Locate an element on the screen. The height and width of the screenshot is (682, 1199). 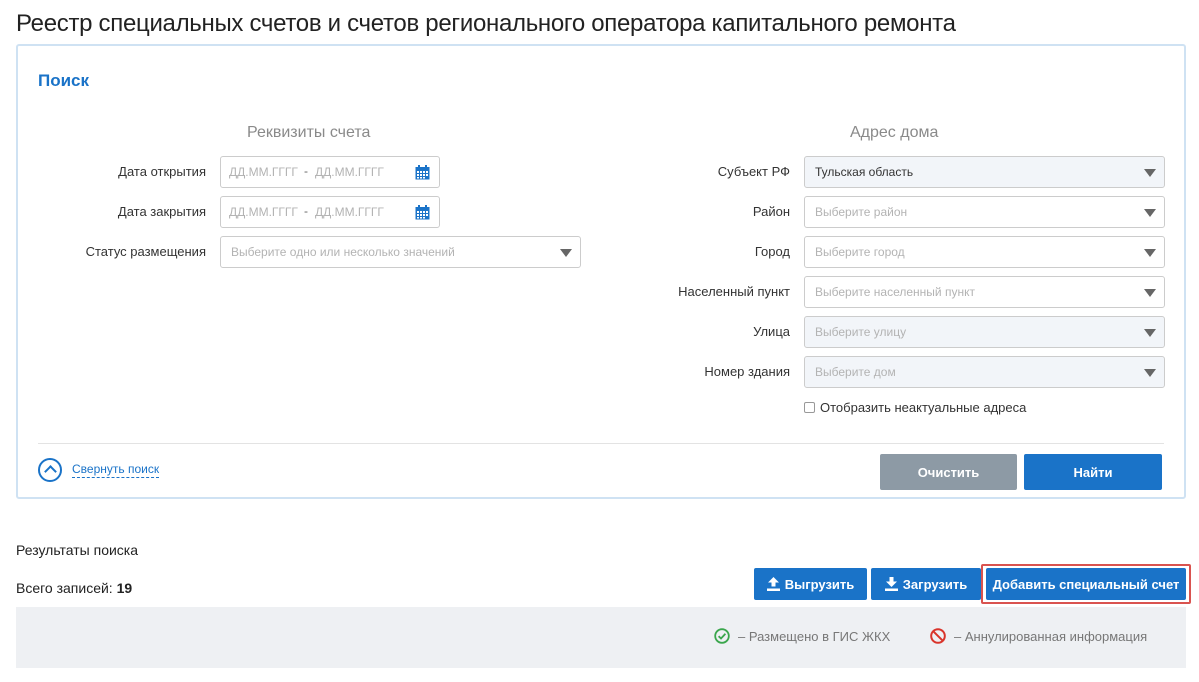
check-circle-icon is located at coordinates (722, 636).